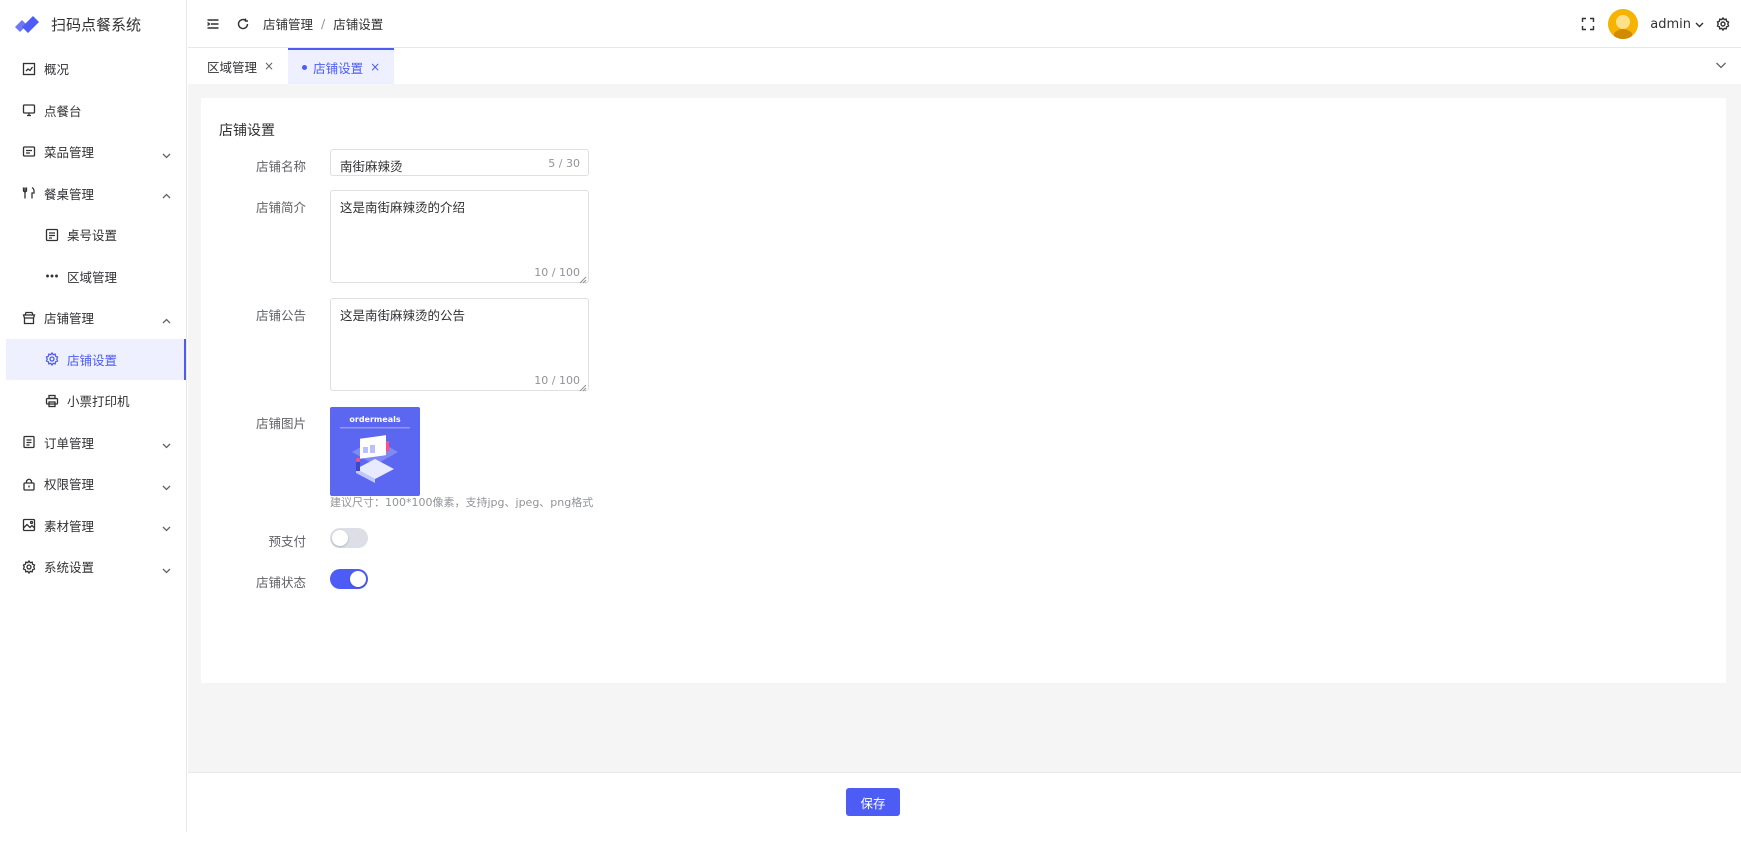  I want to click on shop-intro-textarea: 这是南街麻辣烫的介绍 10 / 100, so click(459, 237).